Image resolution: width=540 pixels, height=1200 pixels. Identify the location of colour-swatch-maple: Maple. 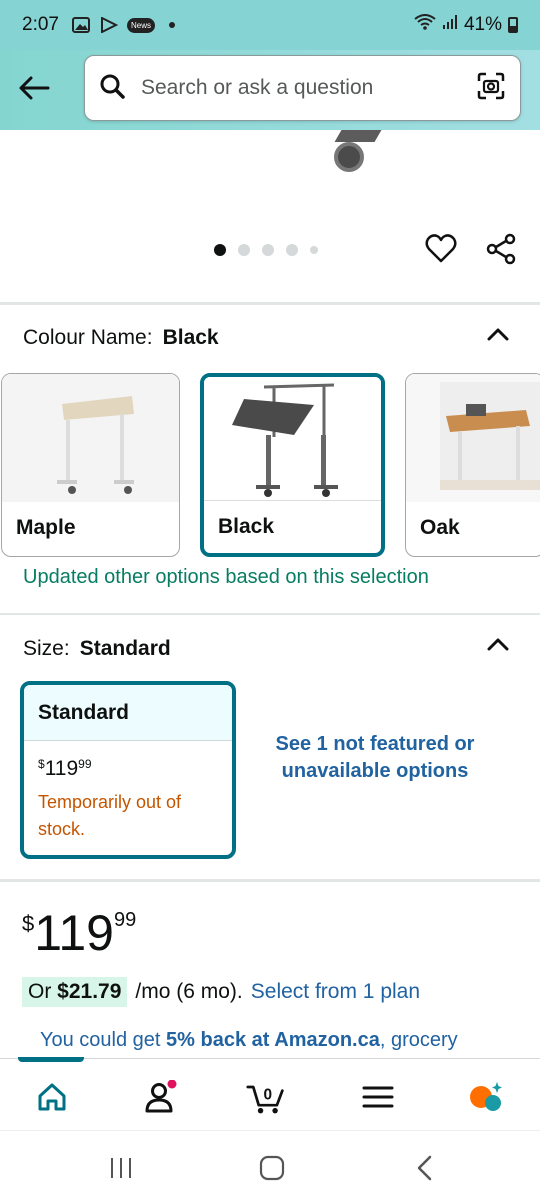
(90, 465).